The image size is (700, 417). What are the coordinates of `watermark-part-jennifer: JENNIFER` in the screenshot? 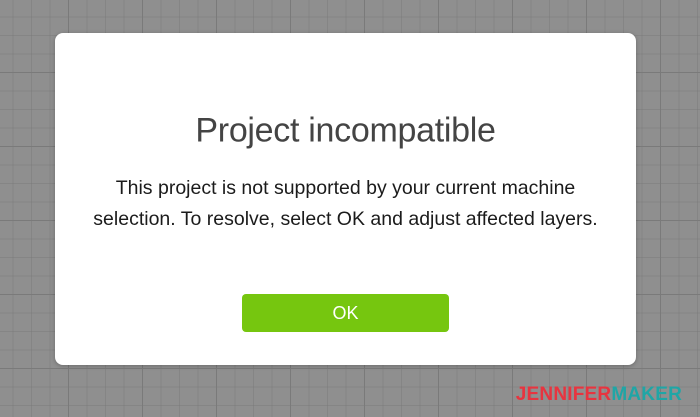 It's located at (563, 394).